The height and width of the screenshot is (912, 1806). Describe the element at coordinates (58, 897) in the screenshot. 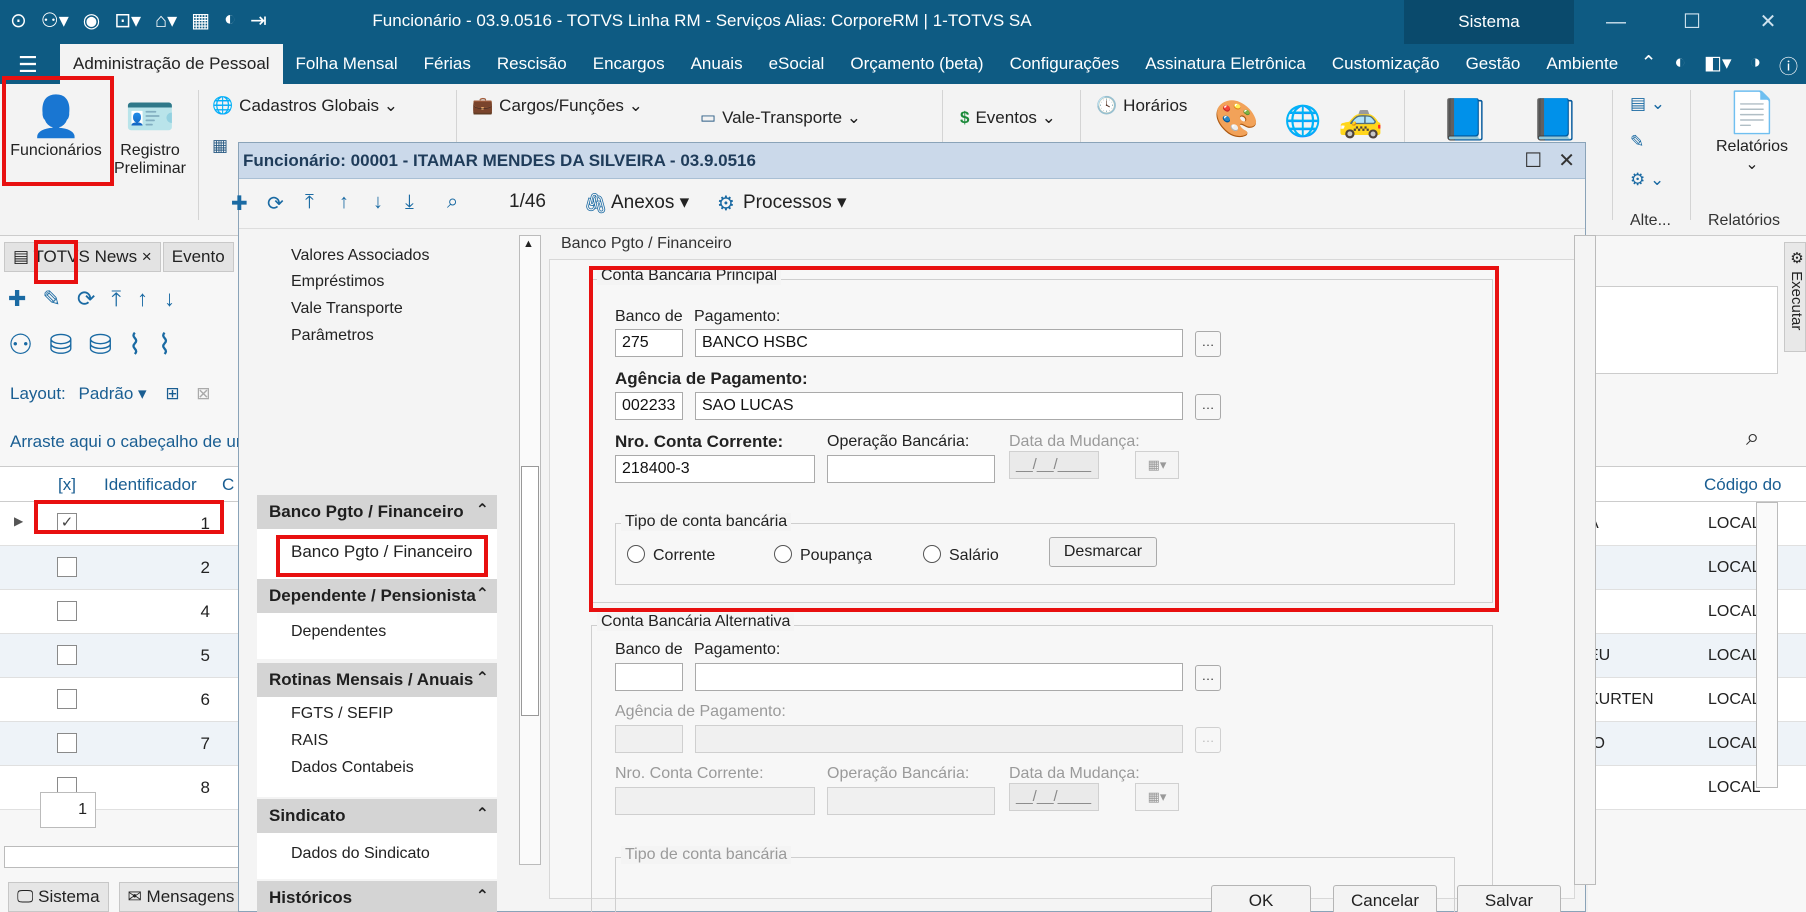

I see `tab-sistema: 🖵 Sistema` at that location.